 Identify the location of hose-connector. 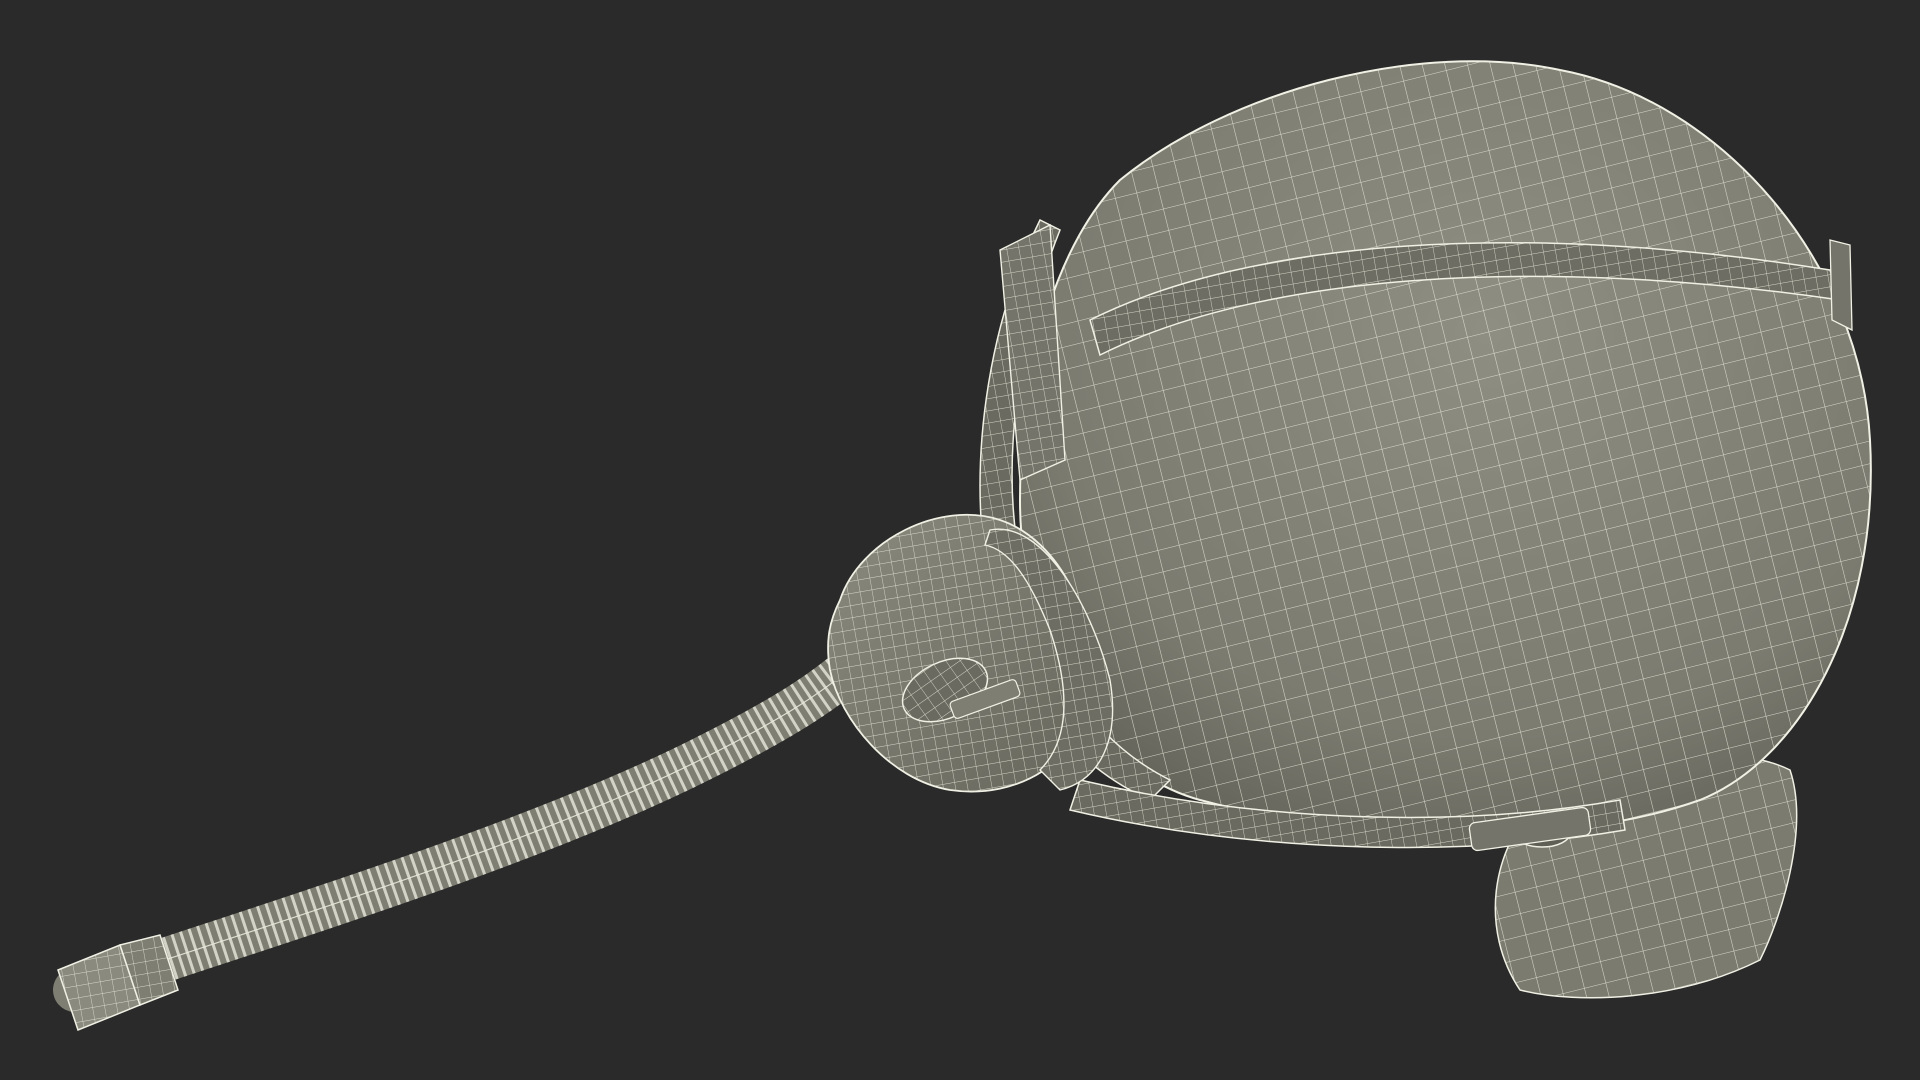
(118, 982).